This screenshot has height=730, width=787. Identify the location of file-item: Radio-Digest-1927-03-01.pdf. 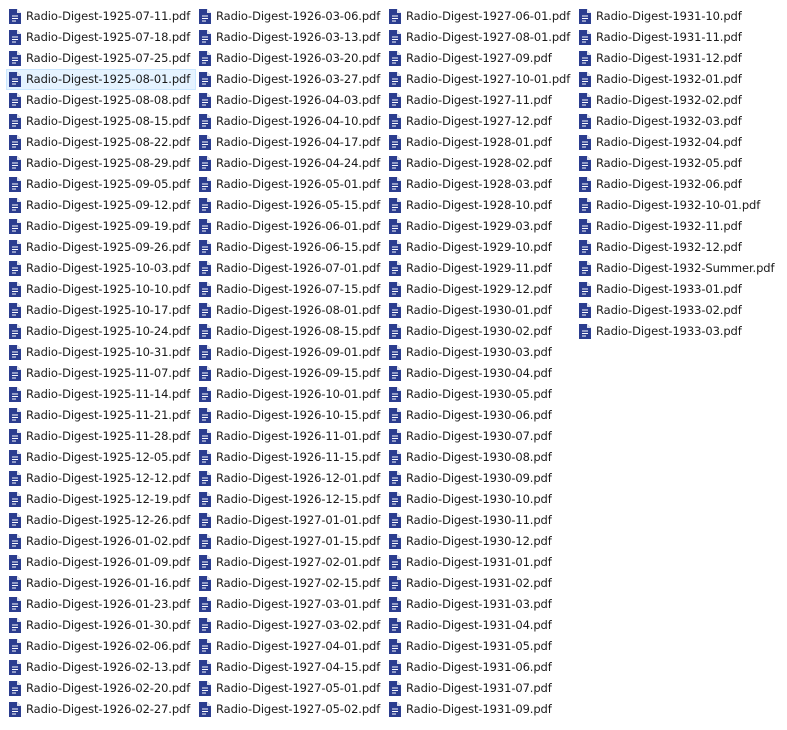
(291, 604).